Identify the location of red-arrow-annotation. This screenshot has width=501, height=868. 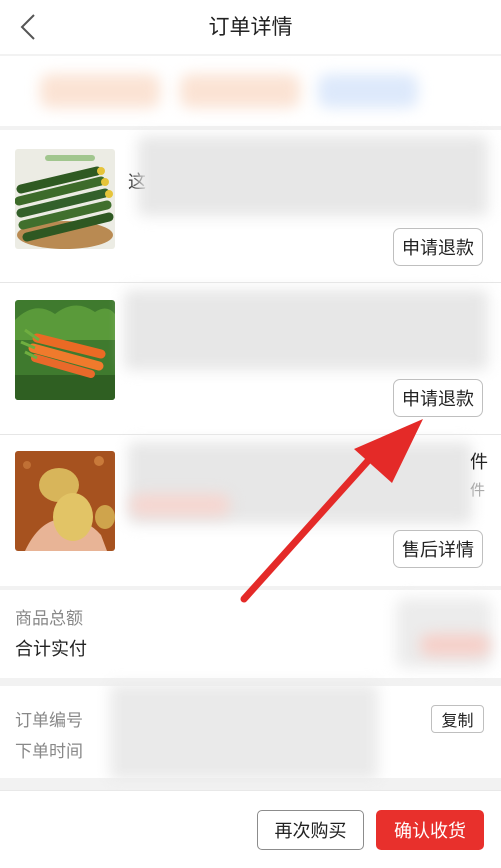
(331, 511).